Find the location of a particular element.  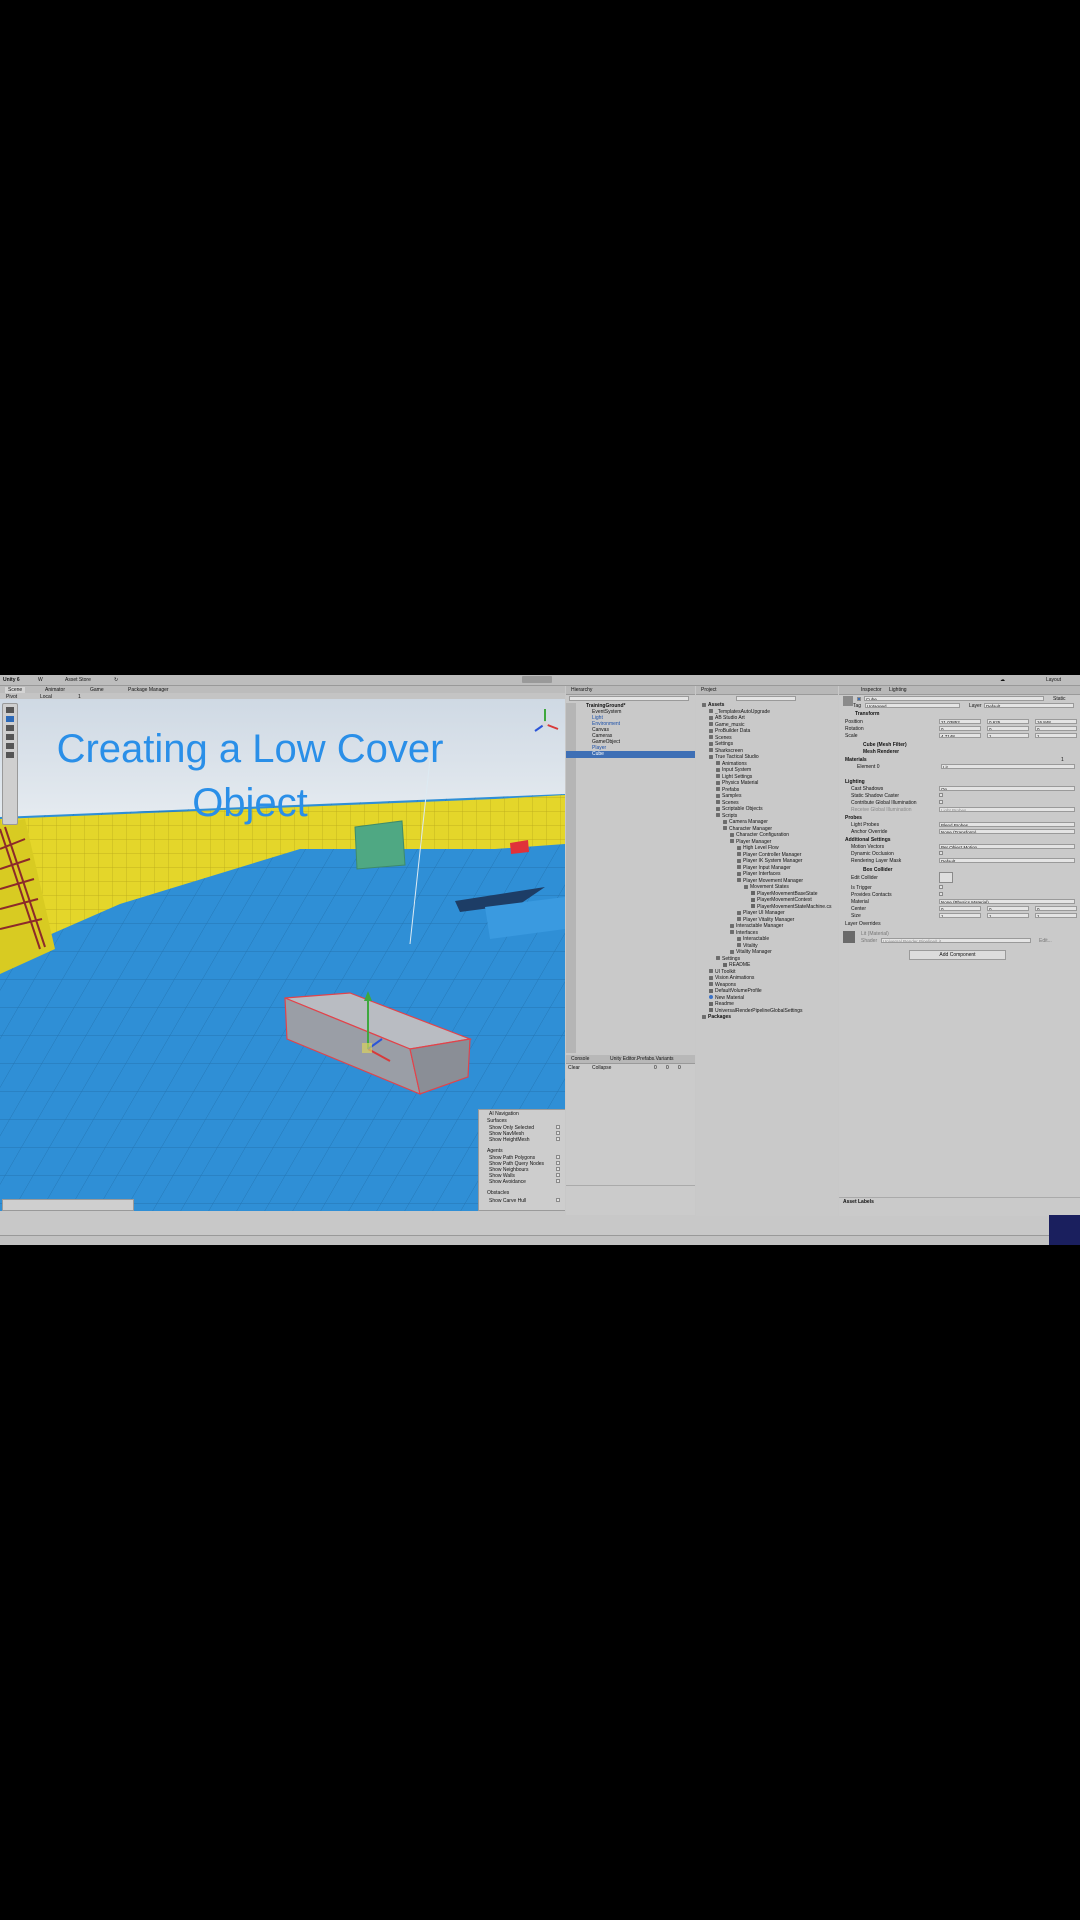

scale-z-field: 1 is located at coordinates (1056, 735).